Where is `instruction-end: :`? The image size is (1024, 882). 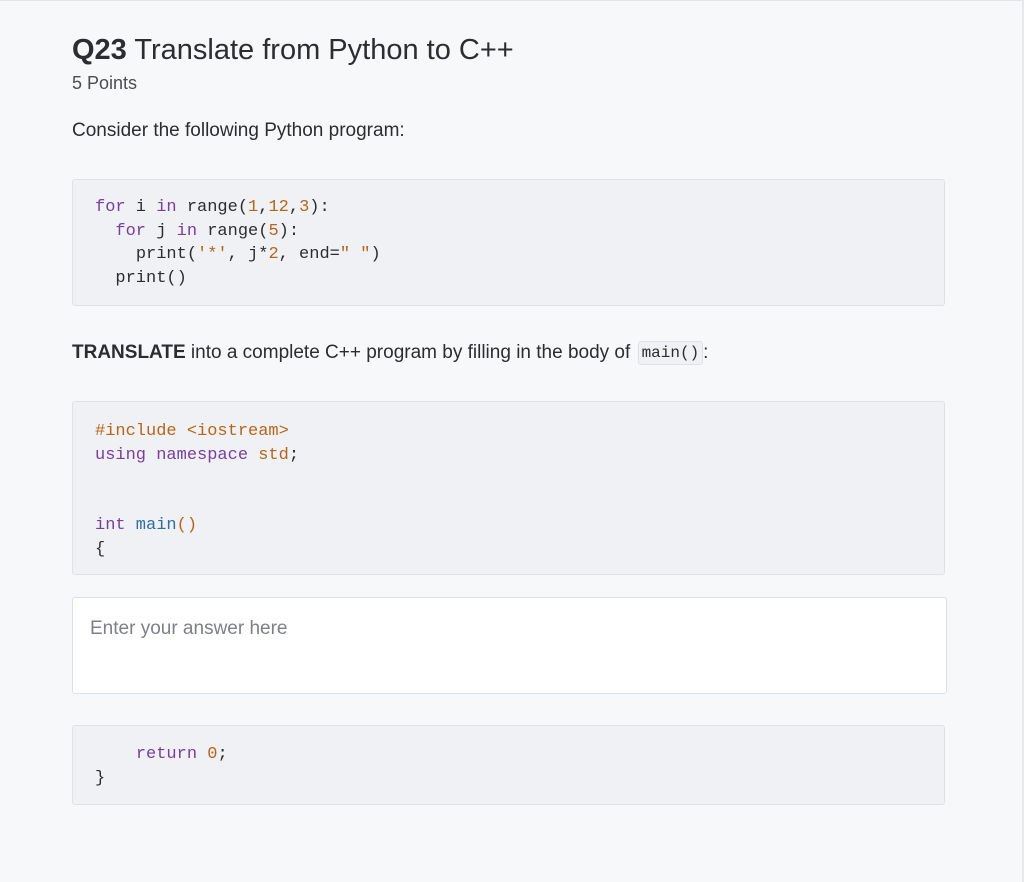 instruction-end: : is located at coordinates (706, 352).